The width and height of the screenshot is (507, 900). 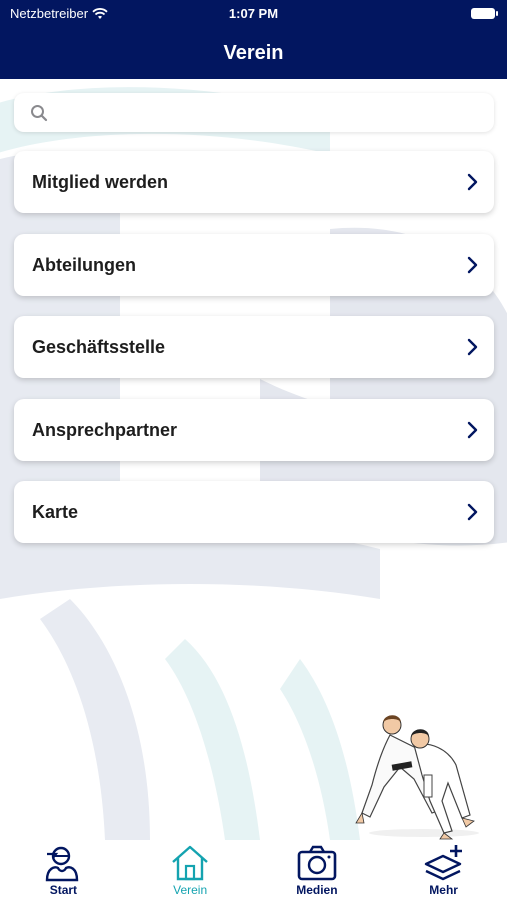 What do you see at coordinates (317, 890) in the screenshot?
I see `tab-label: Medien` at bounding box center [317, 890].